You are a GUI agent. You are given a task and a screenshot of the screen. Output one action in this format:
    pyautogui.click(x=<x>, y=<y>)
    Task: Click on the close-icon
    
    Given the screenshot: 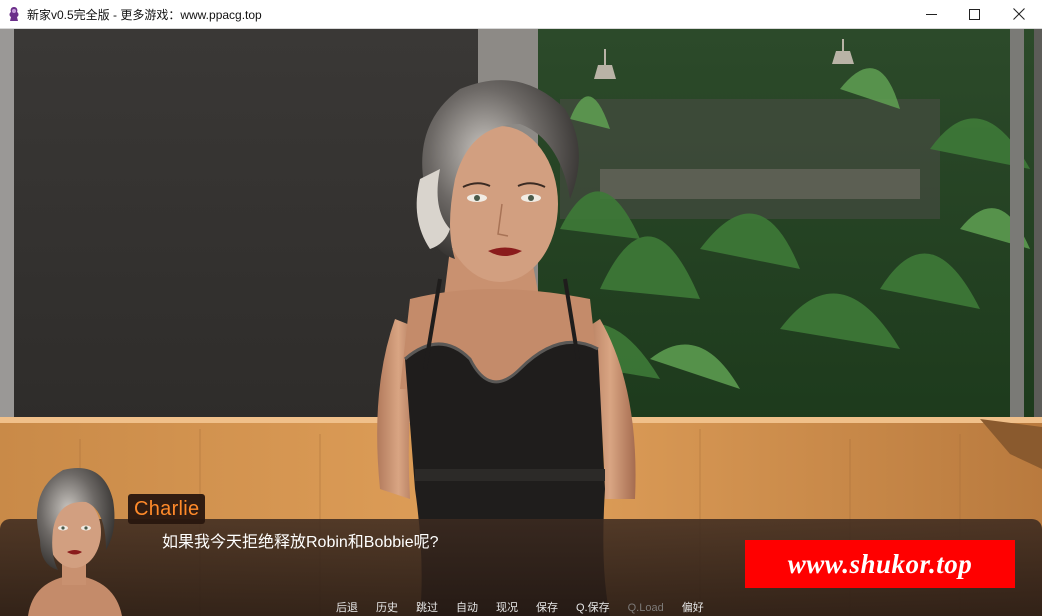 What is the action you would take?
    pyautogui.click(x=1019, y=14)
    